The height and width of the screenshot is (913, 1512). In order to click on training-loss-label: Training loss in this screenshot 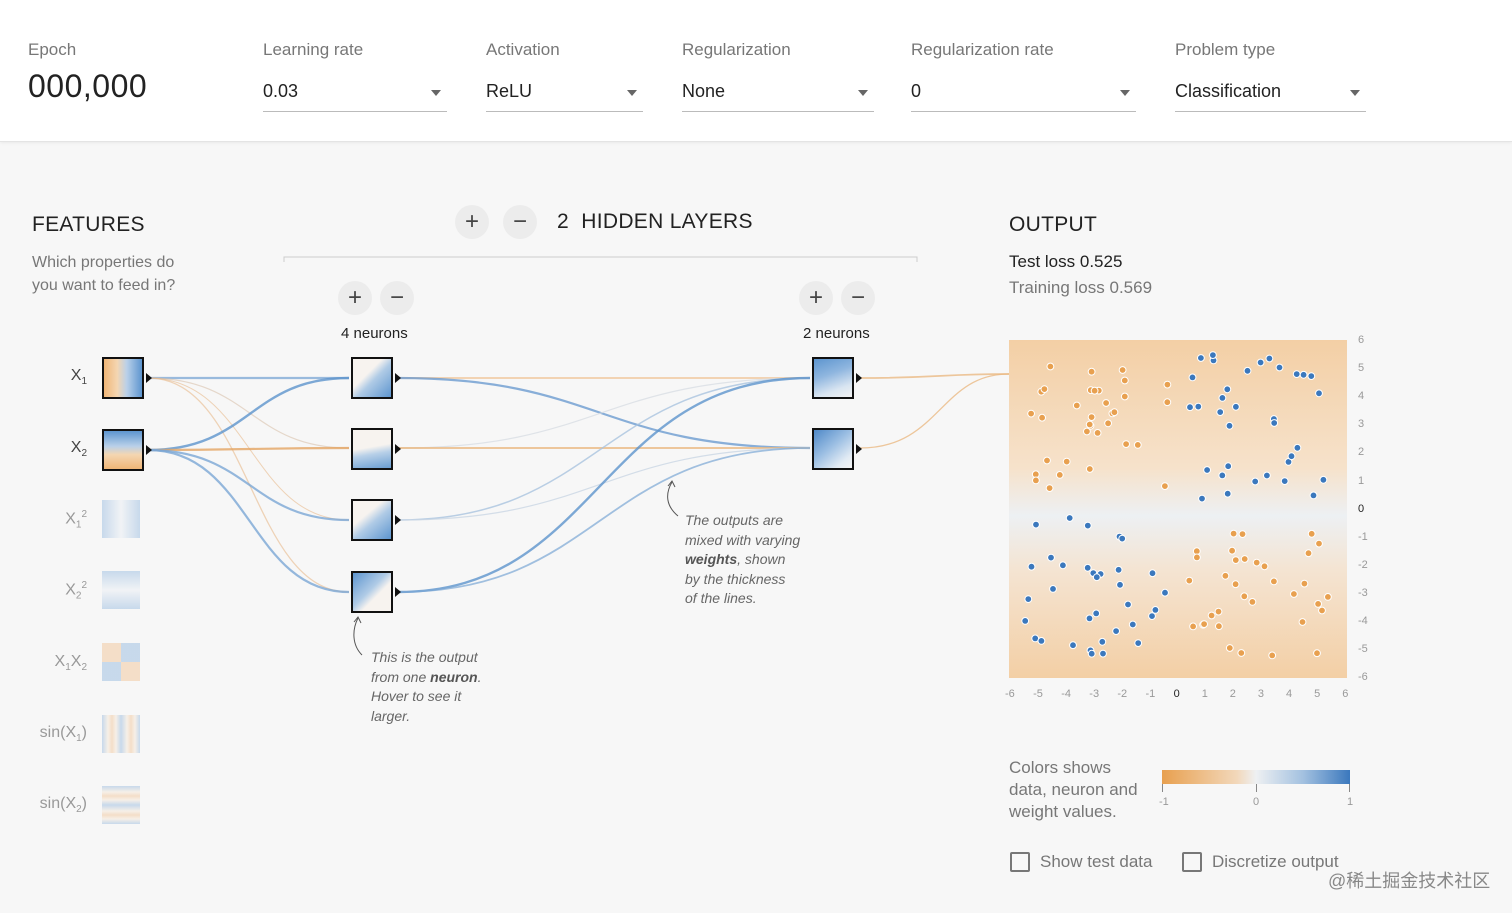, I will do `click(1057, 287)`.